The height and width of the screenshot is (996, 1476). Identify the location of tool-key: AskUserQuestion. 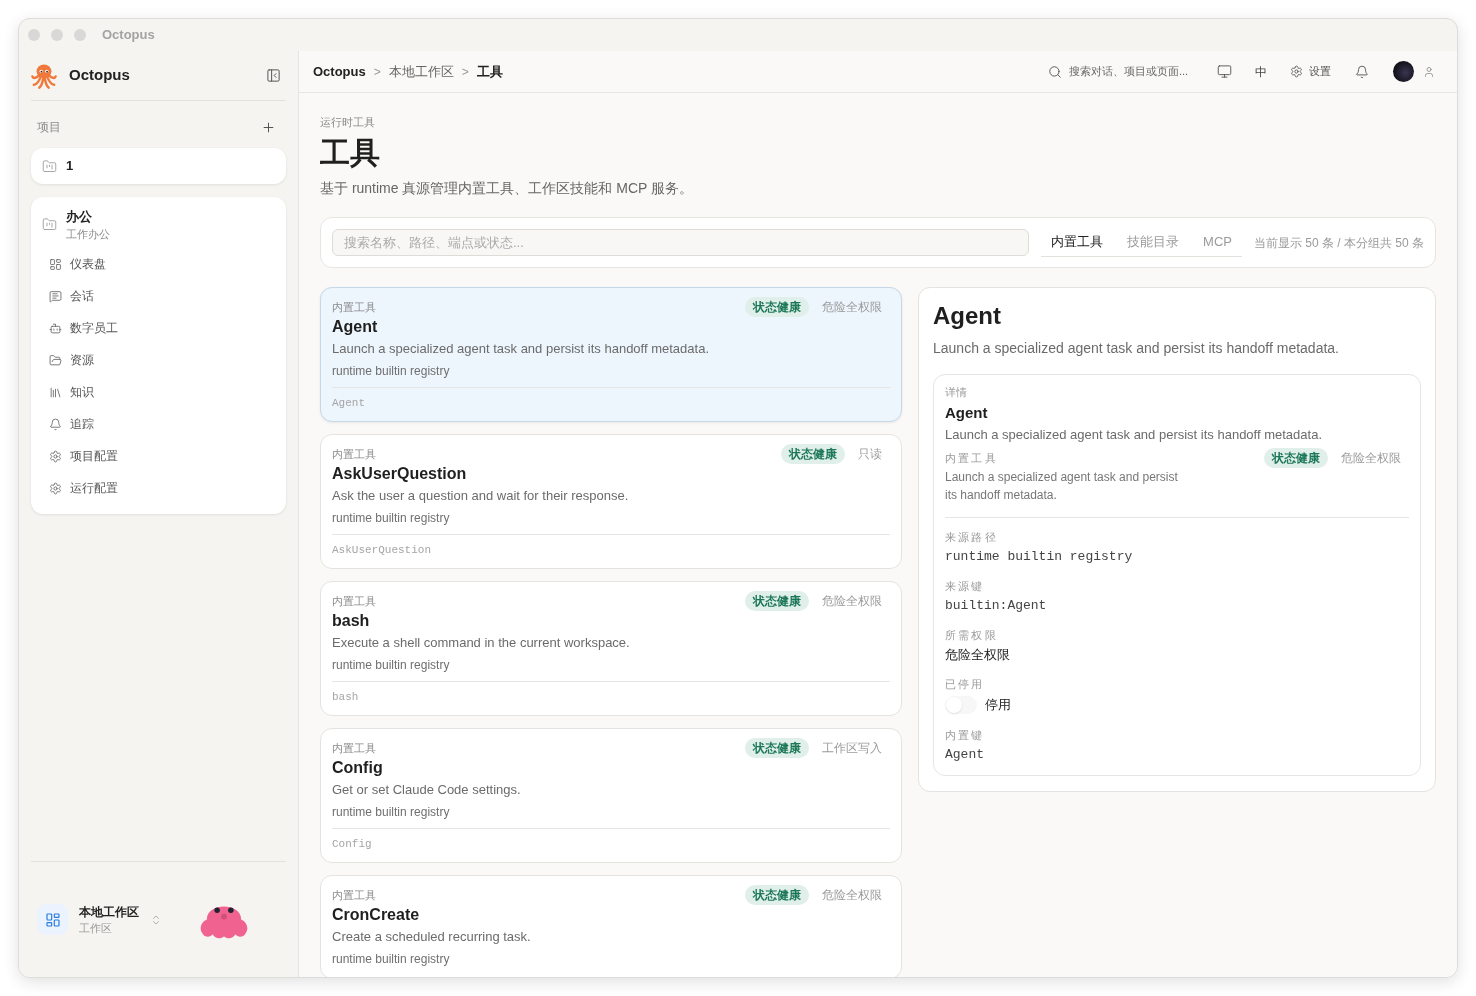
(611, 550).